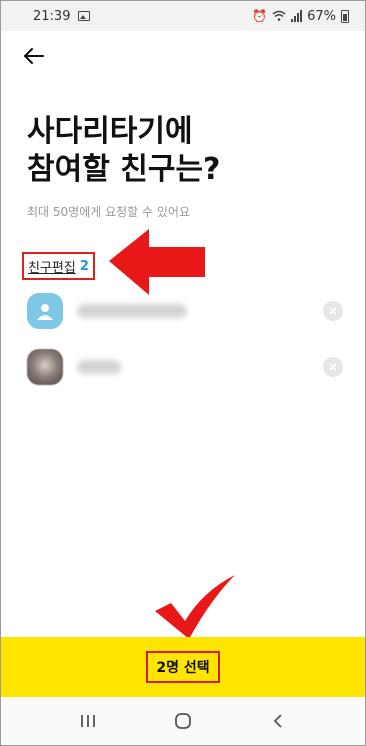 The image size is (366, 746). What do you see at coordinates (45, 311) in the screenshot?
I see `default-profile-icon` at bounding box center [45, 311].